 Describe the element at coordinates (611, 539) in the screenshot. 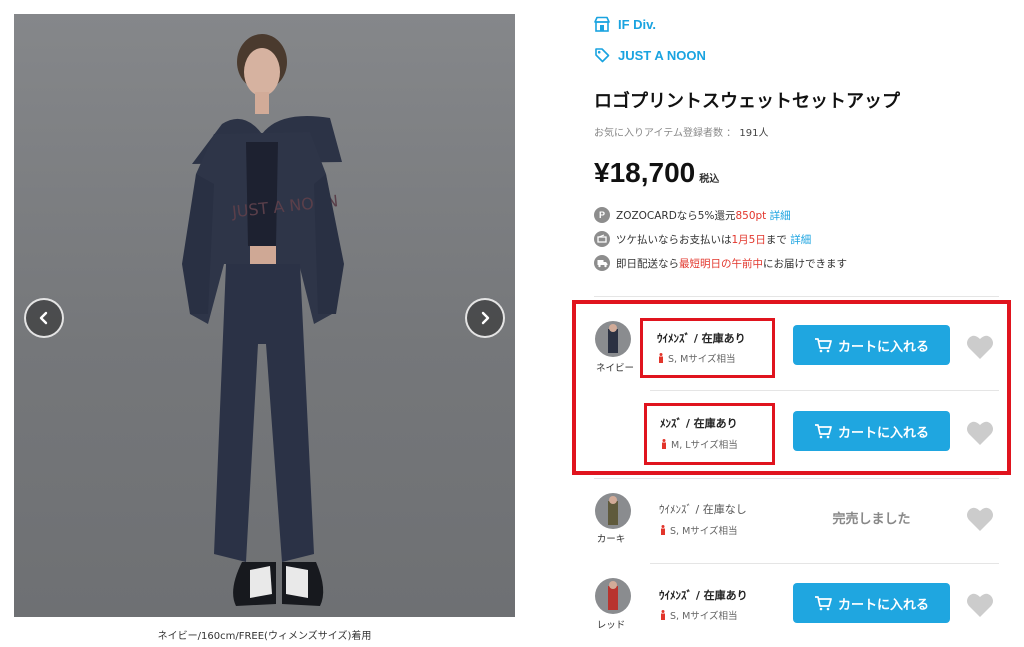

I see `color-label: カーキ` at that location.